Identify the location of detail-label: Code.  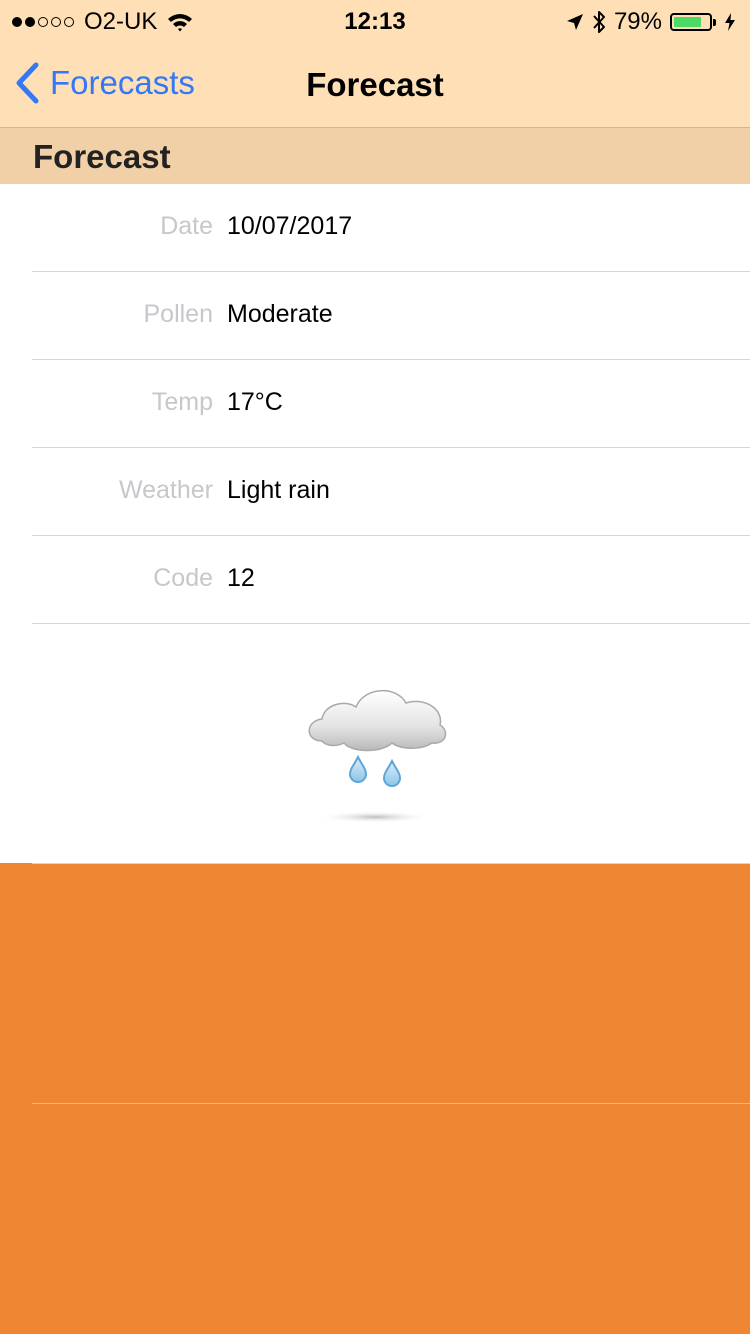
(183, 578).